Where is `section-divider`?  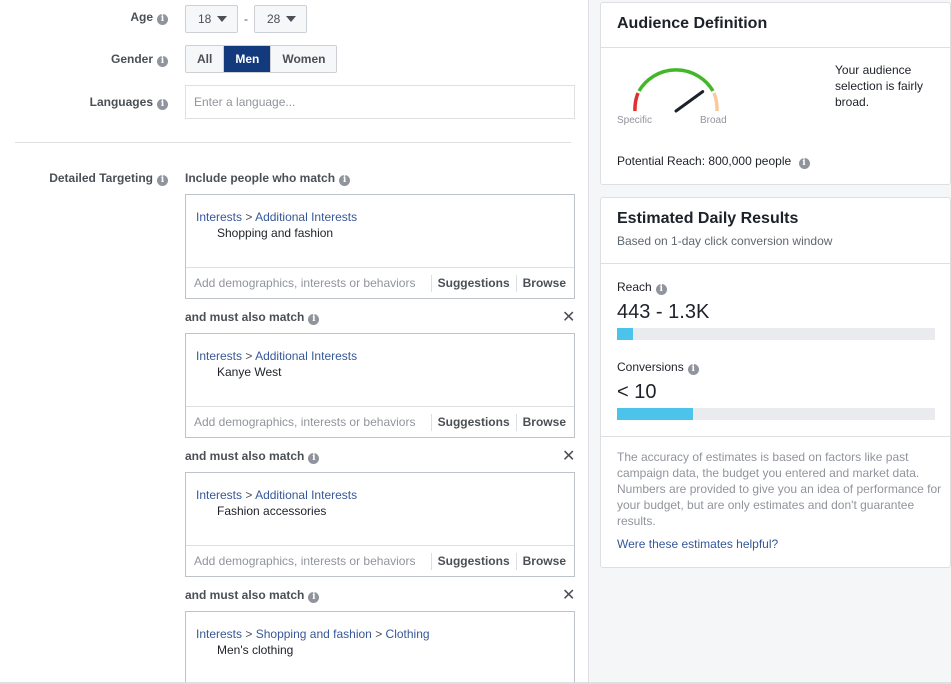
section-divider is located at coordinates (293, 142).